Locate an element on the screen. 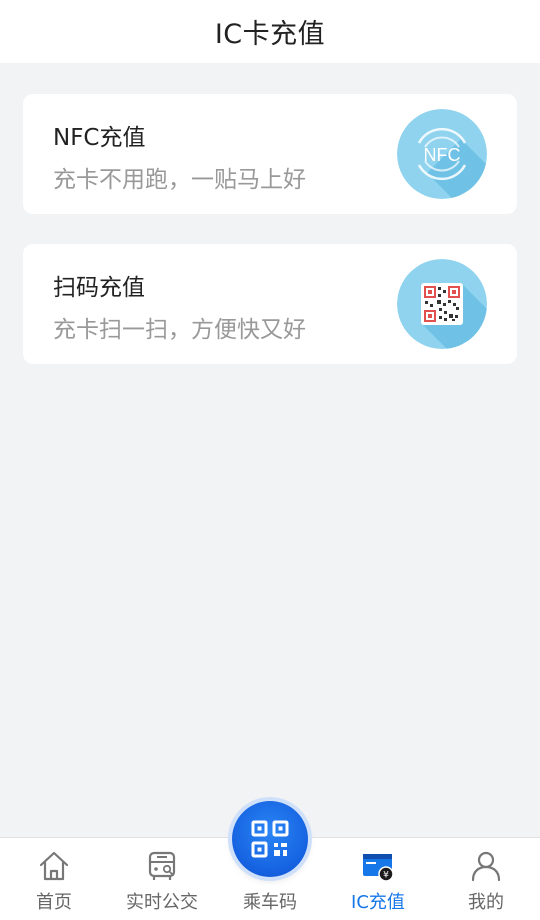 The width and height of the screenshot is (540, 920). user-icon is located at coordinates (486, 866).